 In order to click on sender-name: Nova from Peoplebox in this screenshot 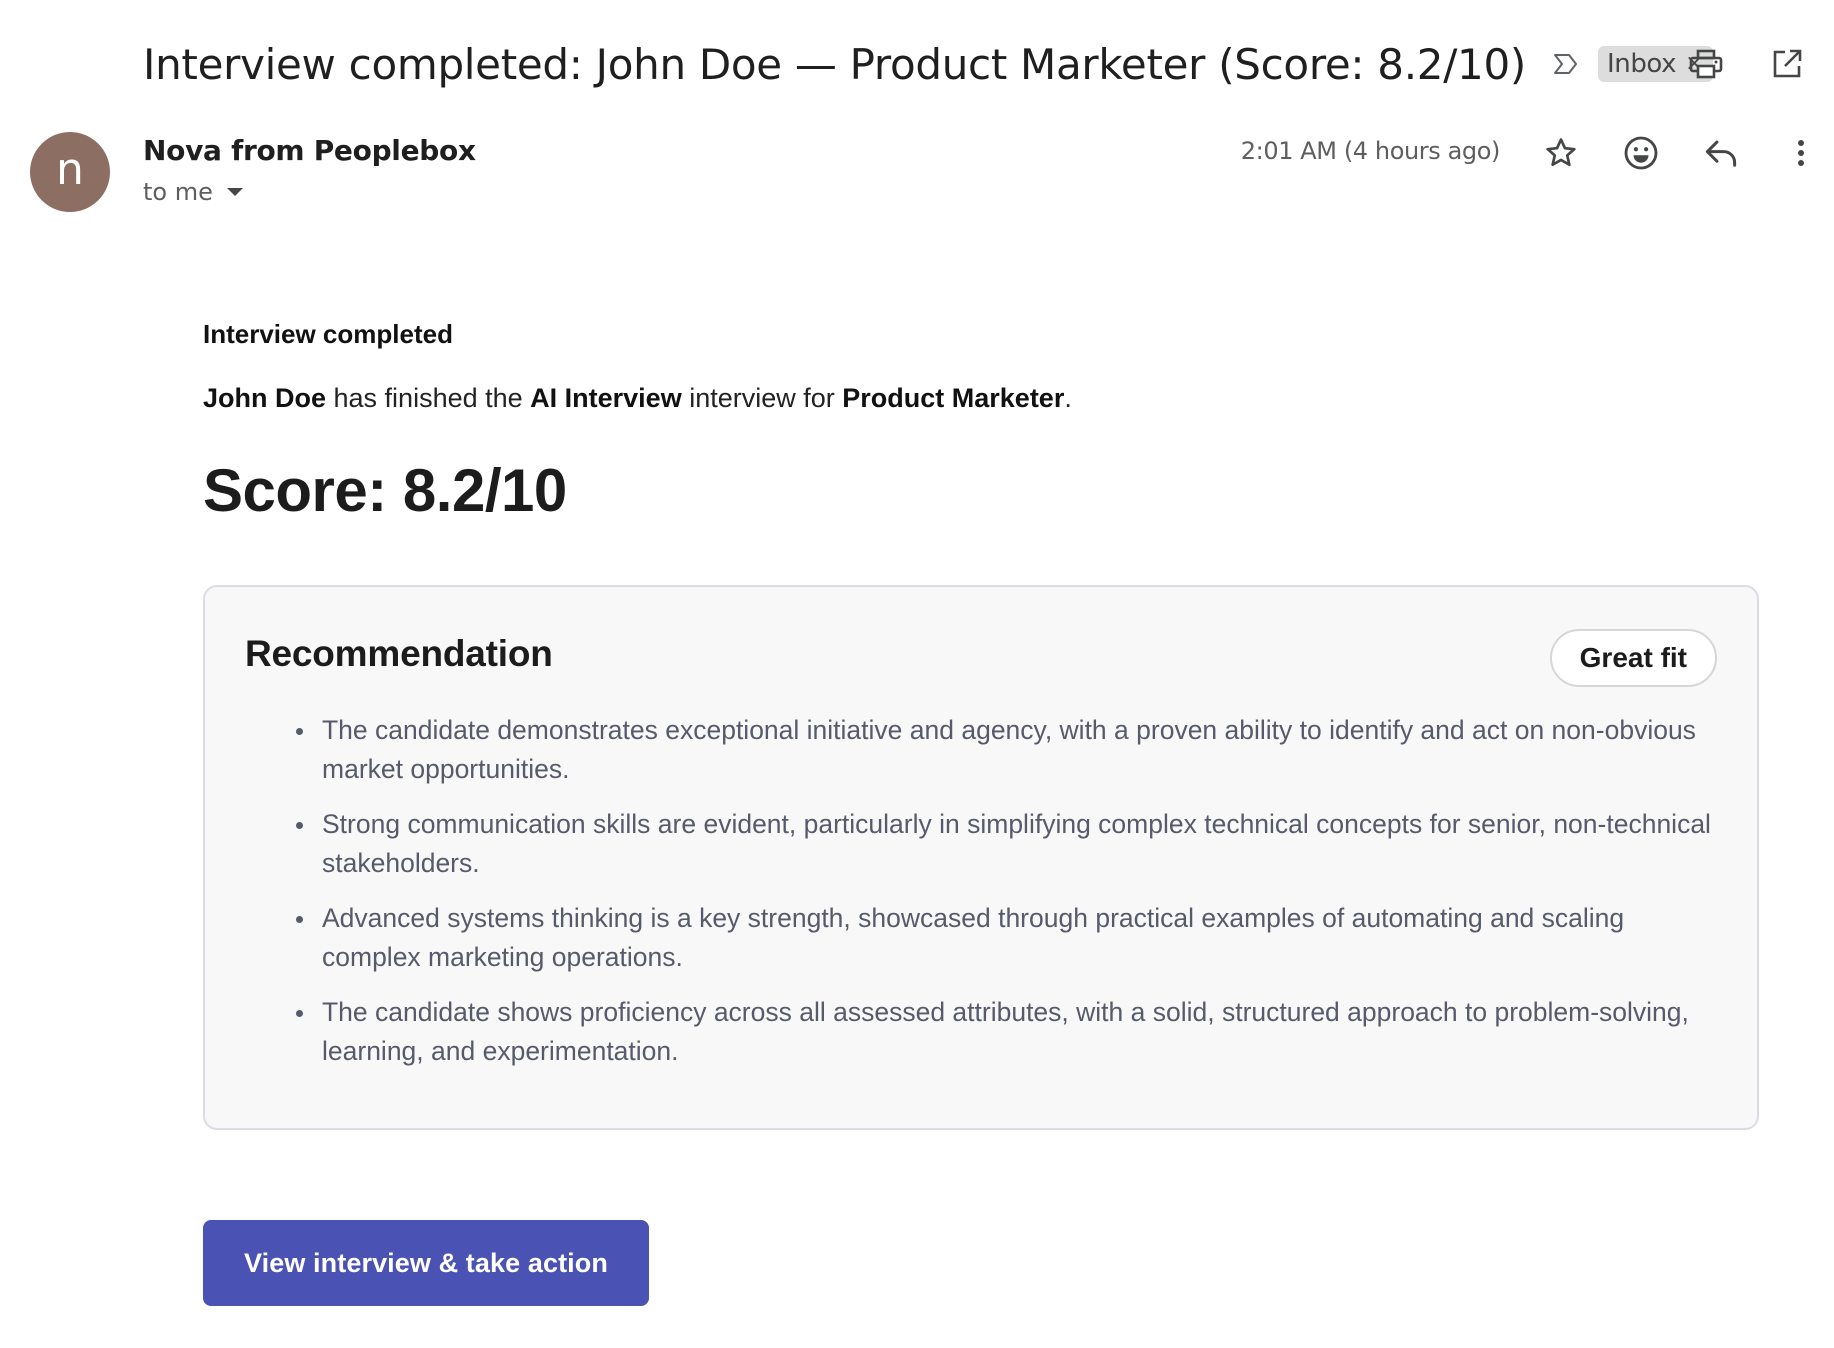, I will do `click(309, 150)`.